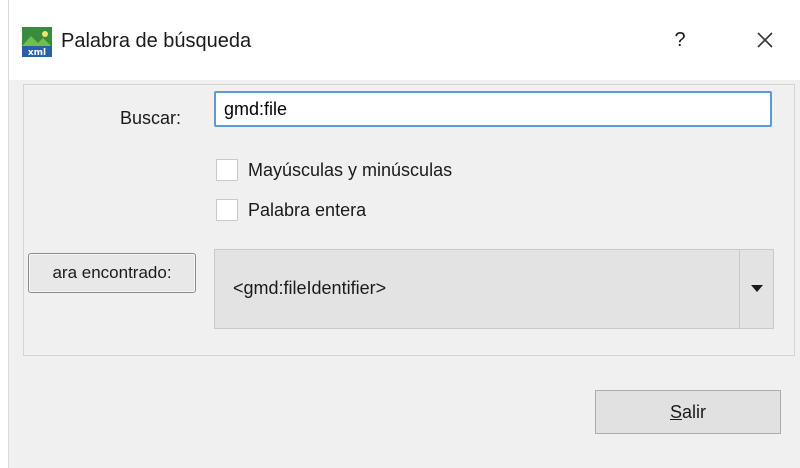 The height and width of the screenshot is (468, 800). Describe the element at coordinates (307, 209) in the screenshot. I see `whole-word-label: Palabra entera` at that location.